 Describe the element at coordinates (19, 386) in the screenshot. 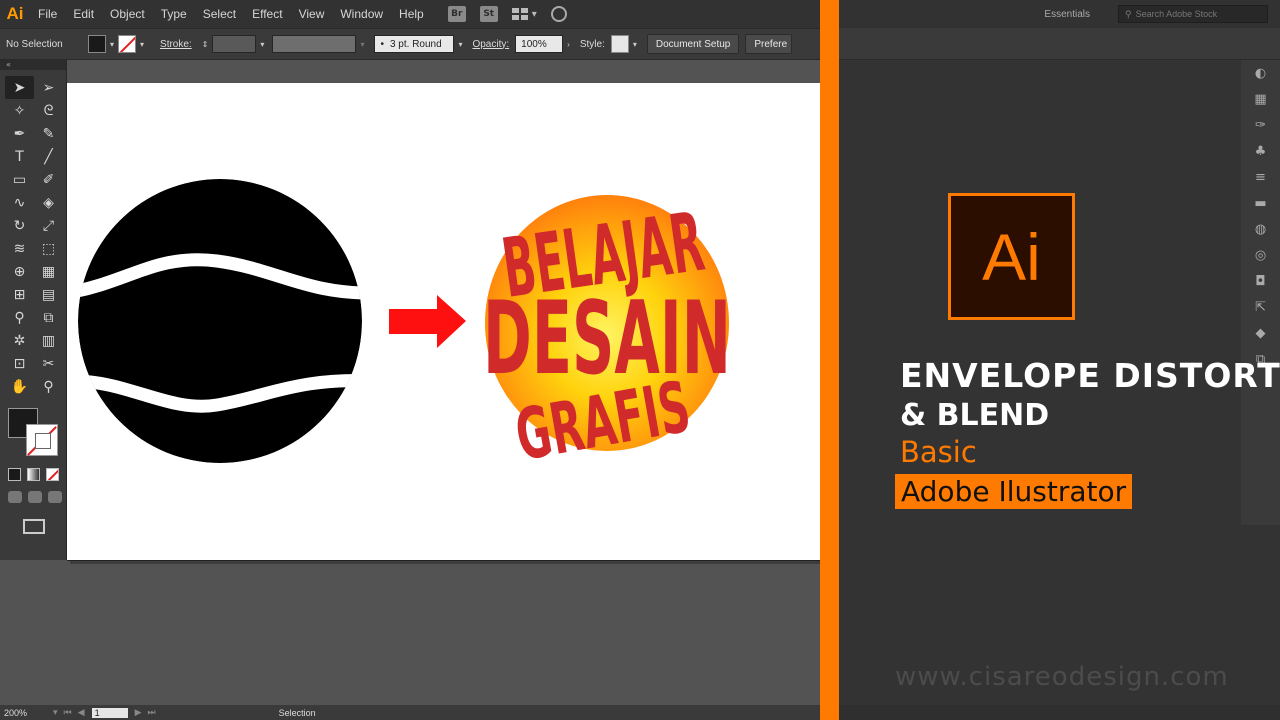

I see `hand-tool-icon: ✋` at that location.